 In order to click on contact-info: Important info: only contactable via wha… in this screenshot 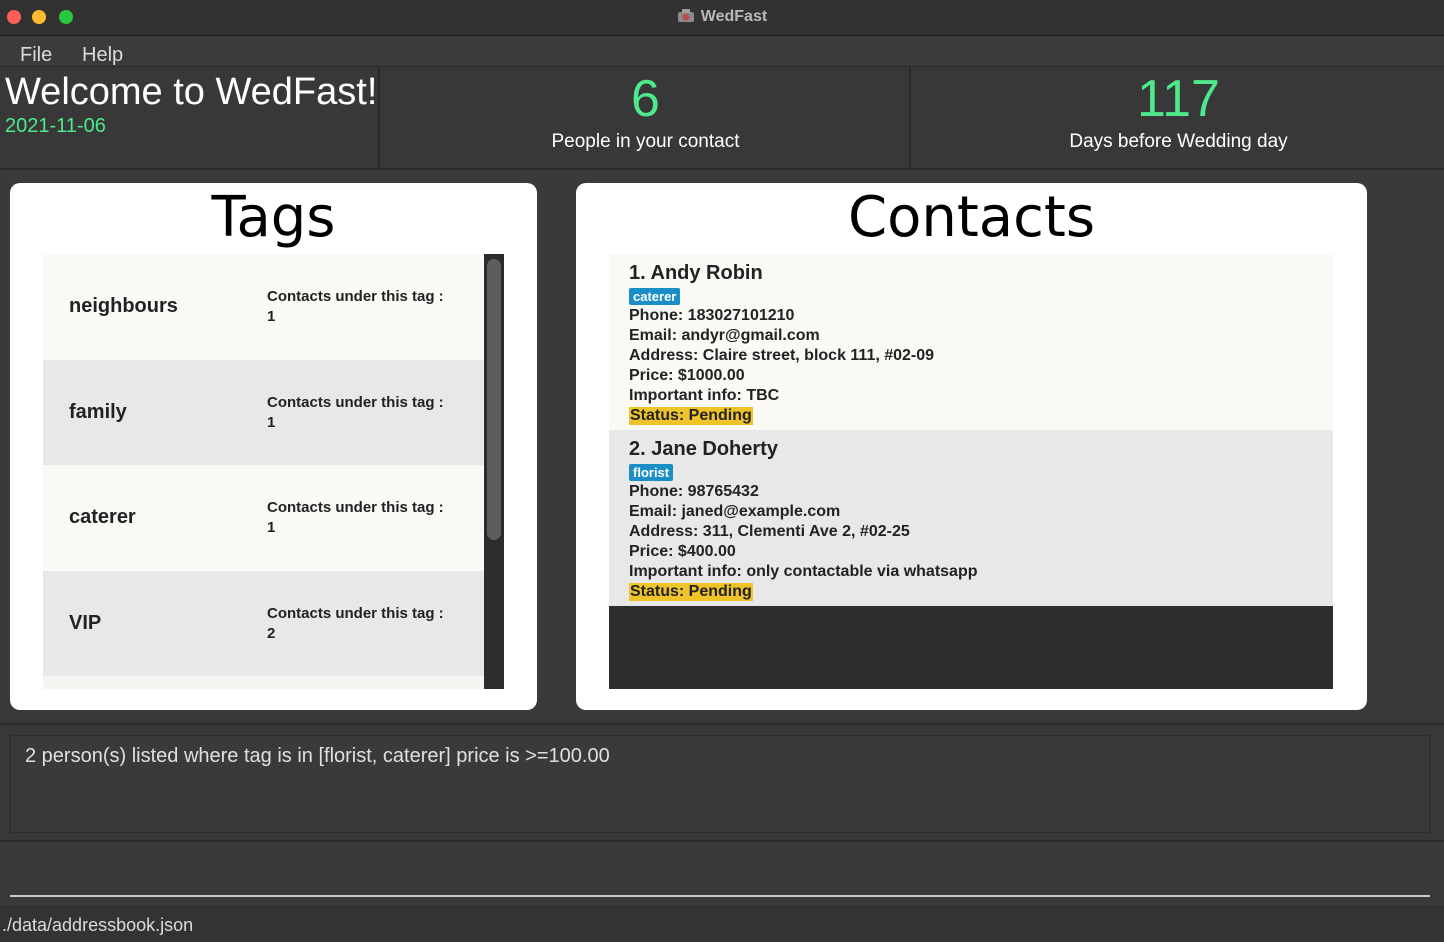, I will do `click(803, 571)`.